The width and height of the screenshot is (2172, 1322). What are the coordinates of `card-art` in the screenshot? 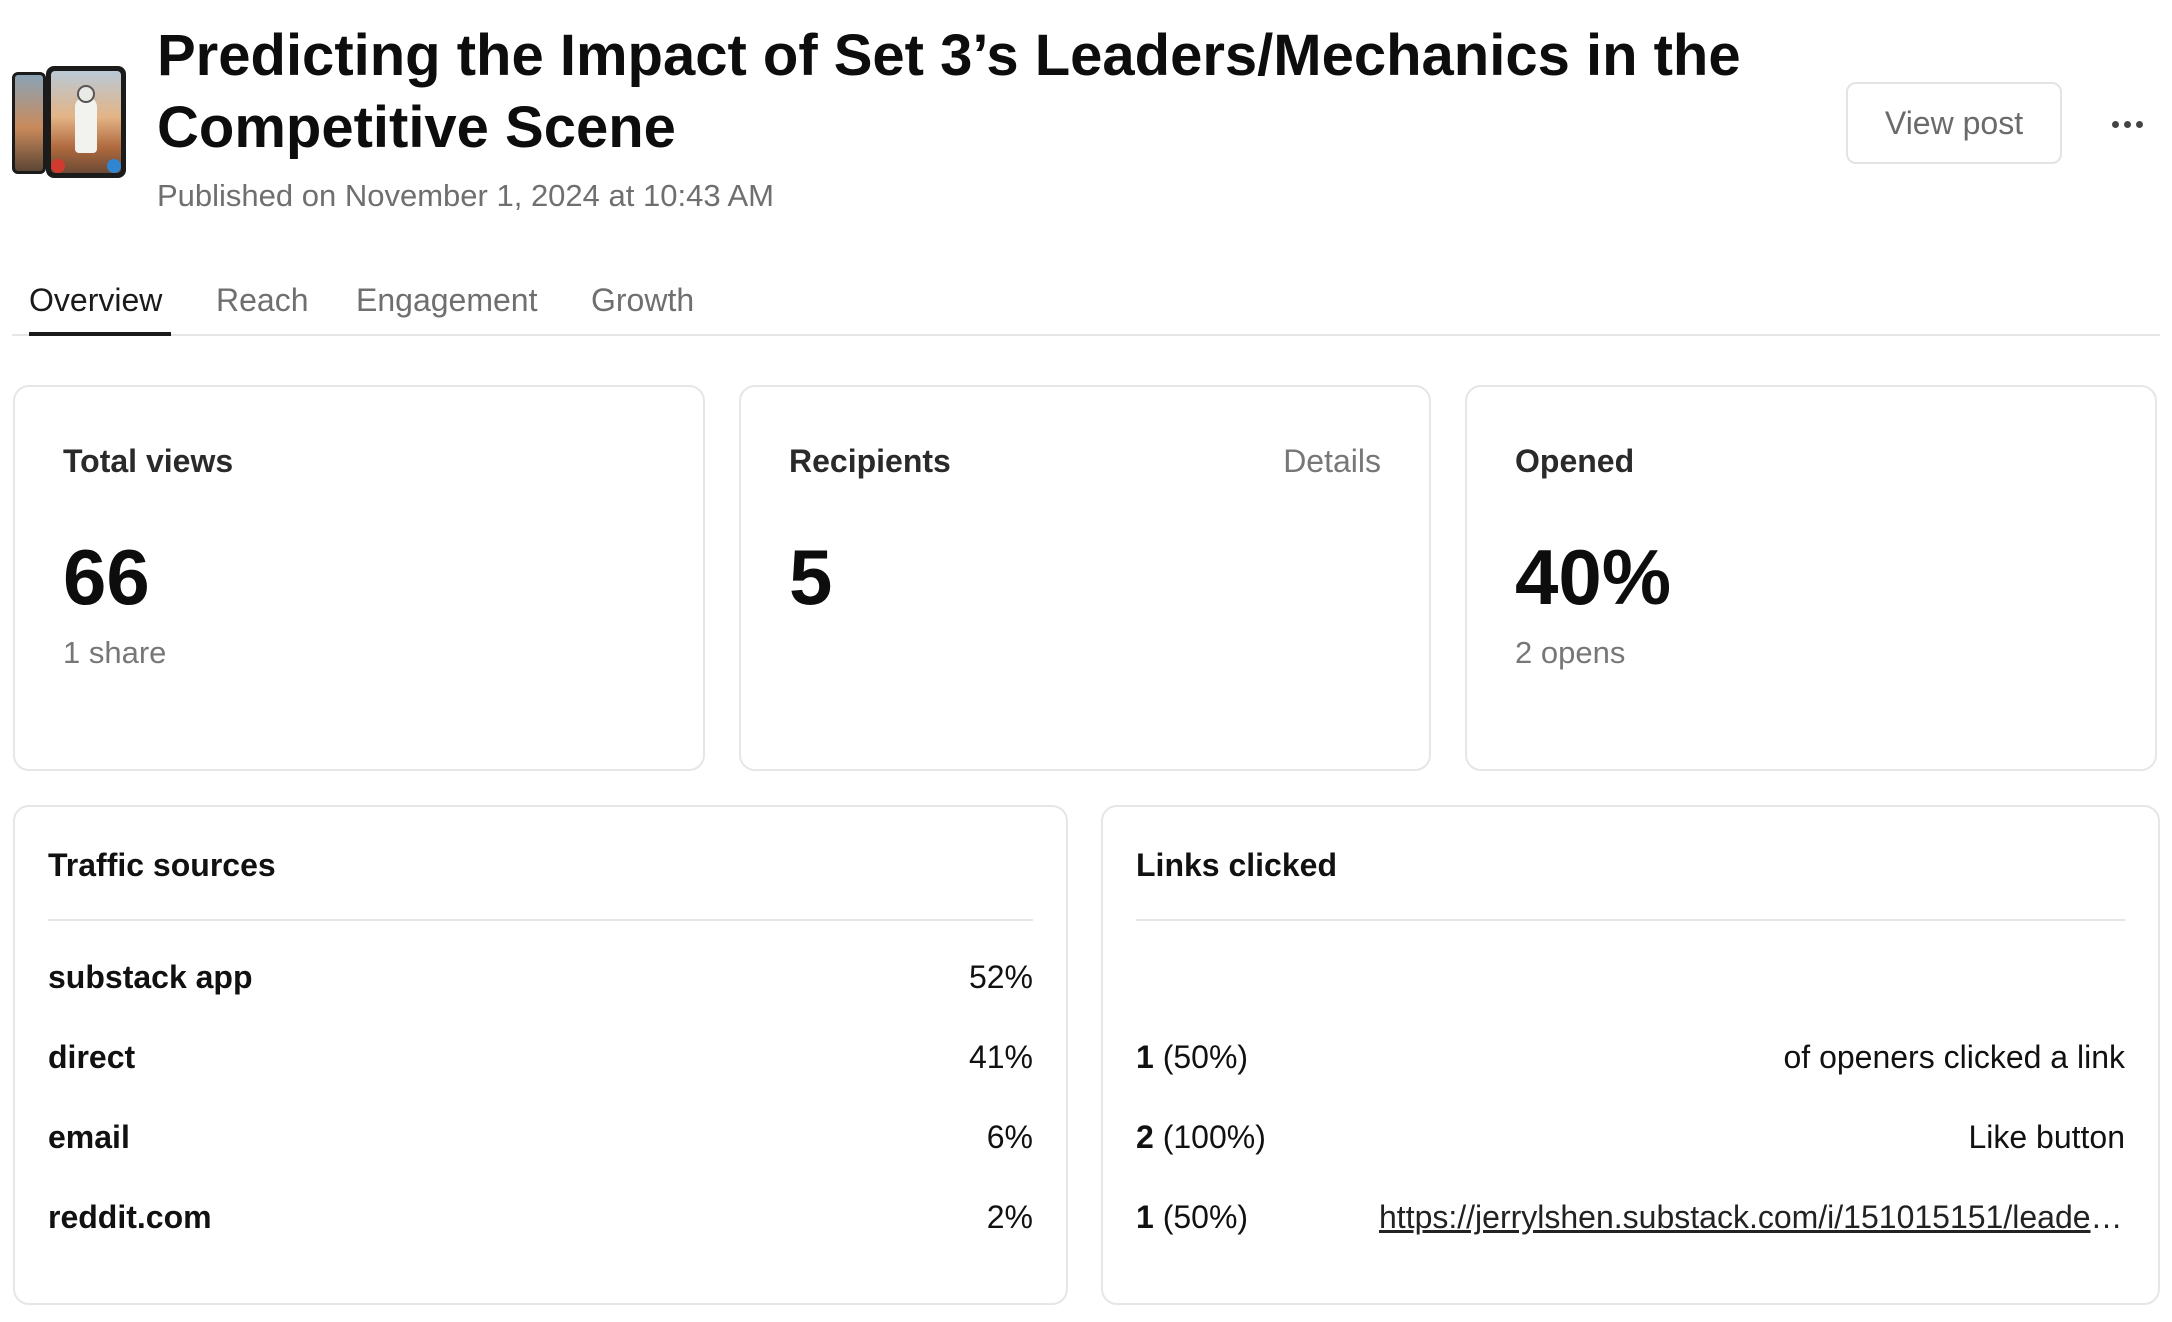 It's located at (86, 122).